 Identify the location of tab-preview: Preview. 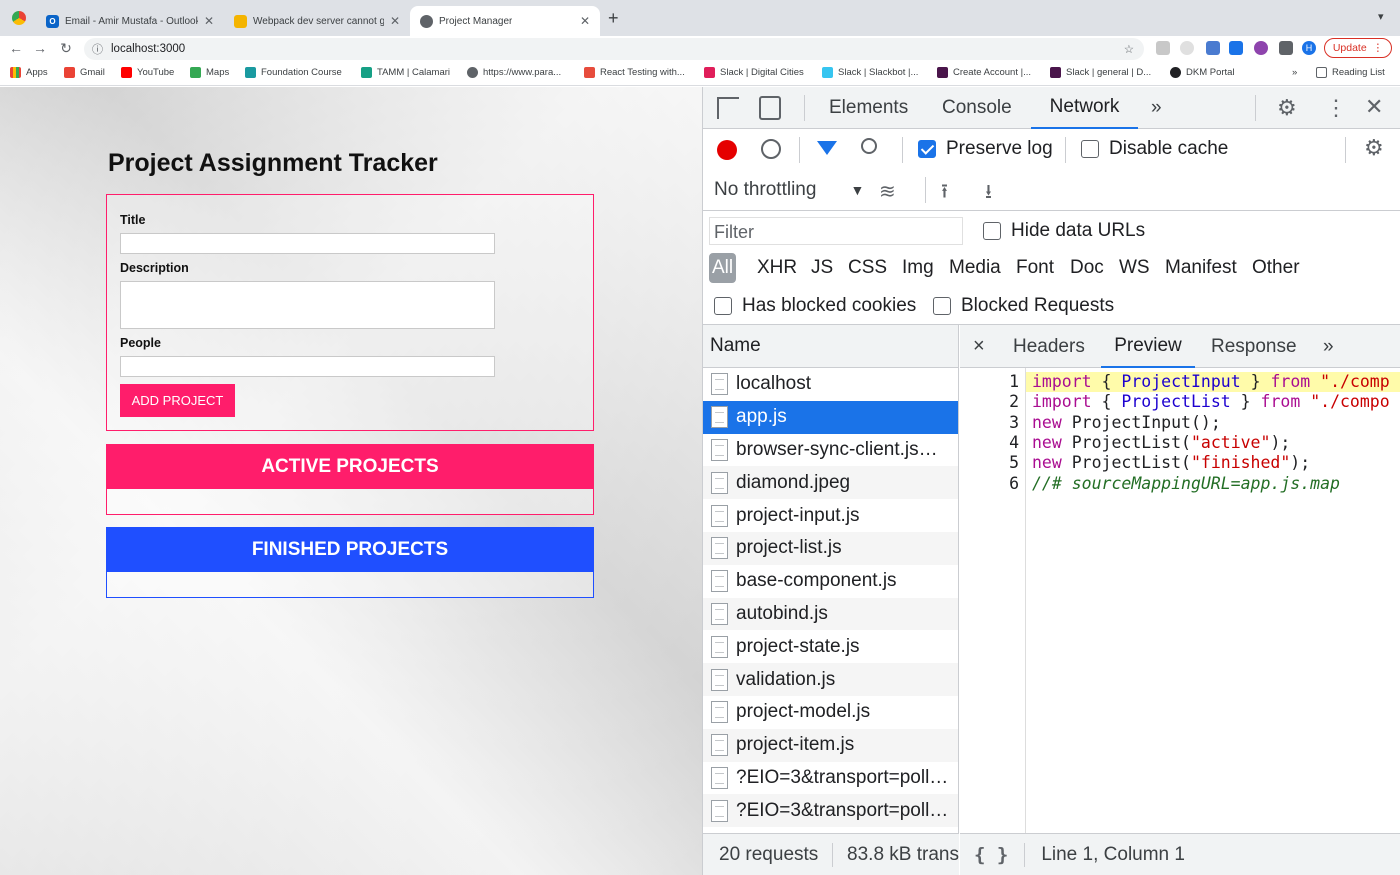
(1148, 346).